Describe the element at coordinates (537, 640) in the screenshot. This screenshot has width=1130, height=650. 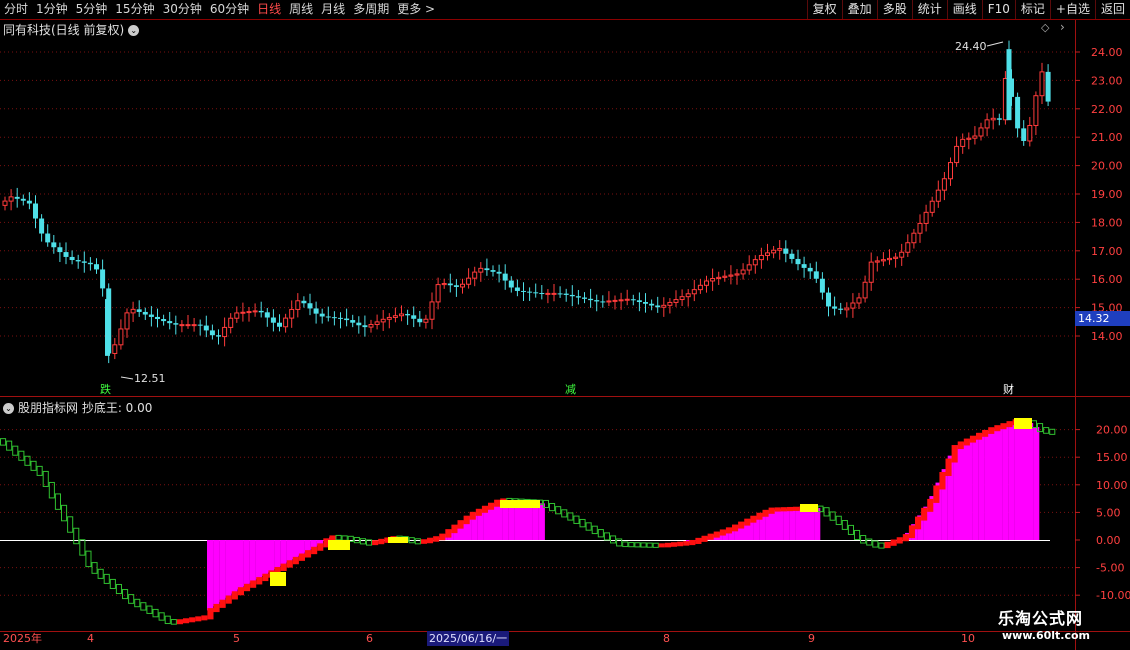
I see `date-axis: 2025年 4 5 6 8 9 10` at that location.